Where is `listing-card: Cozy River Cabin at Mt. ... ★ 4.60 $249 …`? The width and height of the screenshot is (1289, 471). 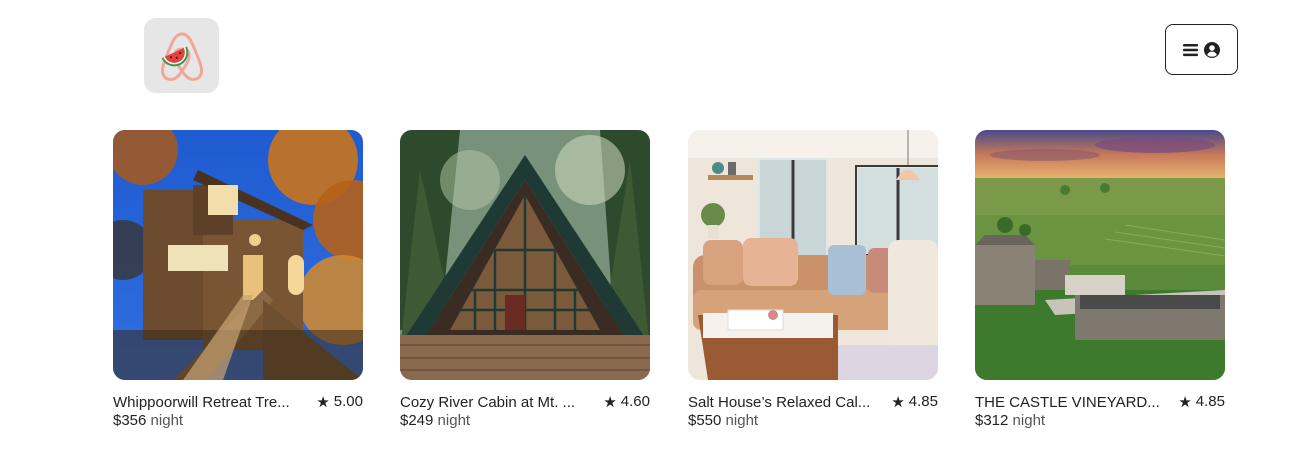
listing-card: Cozy River Cabin at Mt. ... ★ 4.60 $249 … is located at coordinates (525, 280).